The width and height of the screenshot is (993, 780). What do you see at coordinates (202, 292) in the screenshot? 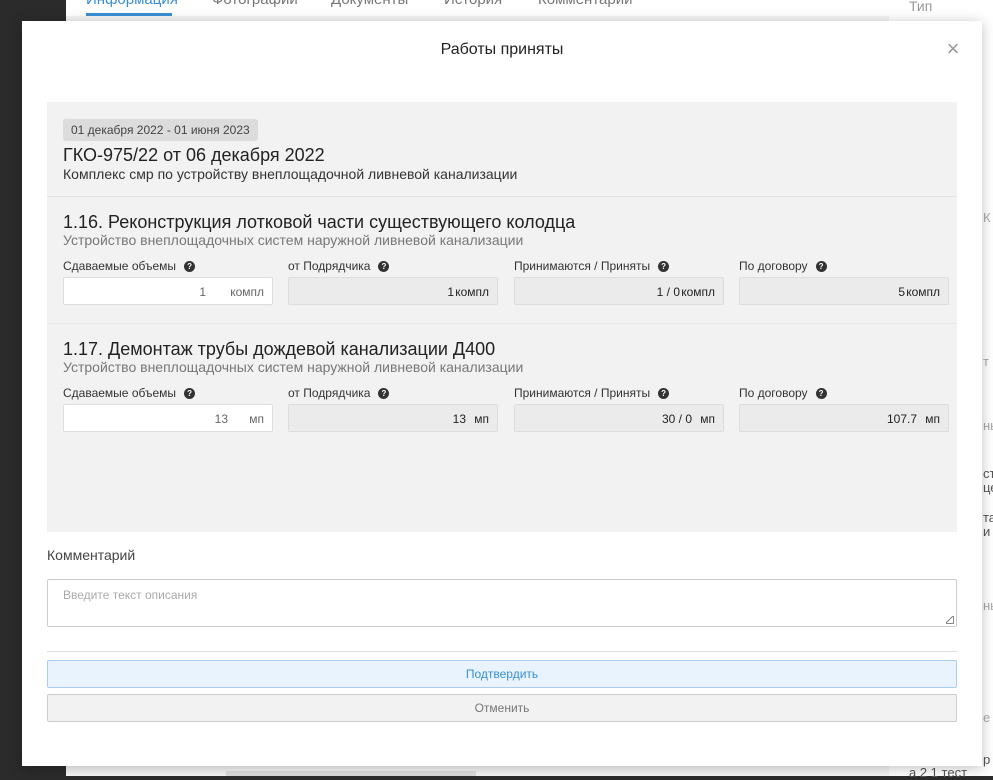
I see `submitted-volume-value: 1` at bounding box center [202, 292].